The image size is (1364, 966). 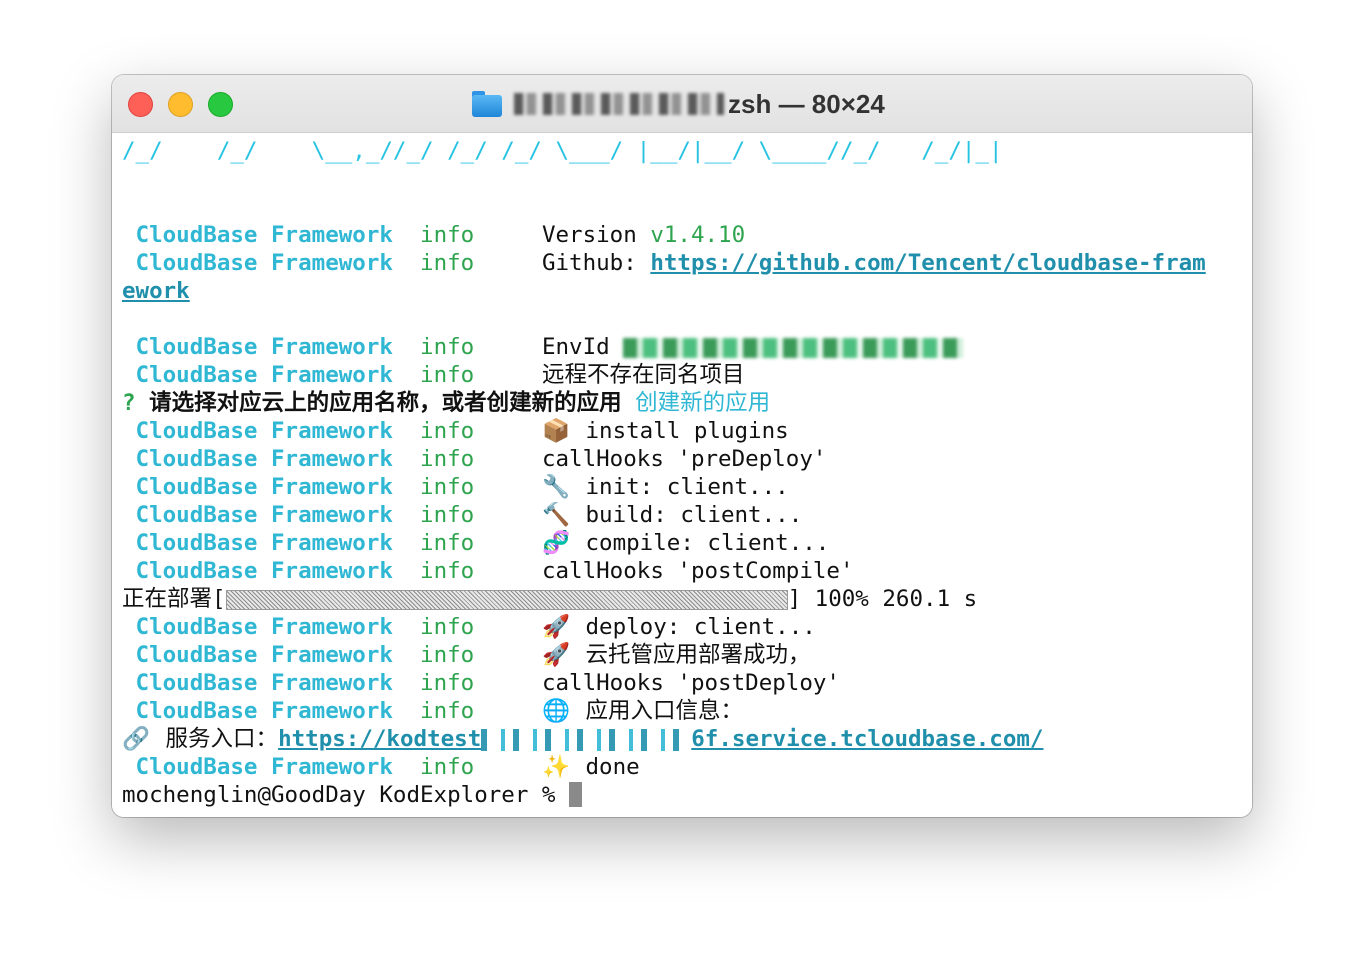 I want to click on log-line-envid: CloudBase Framework info EnvId, so click(x=687, y=347).